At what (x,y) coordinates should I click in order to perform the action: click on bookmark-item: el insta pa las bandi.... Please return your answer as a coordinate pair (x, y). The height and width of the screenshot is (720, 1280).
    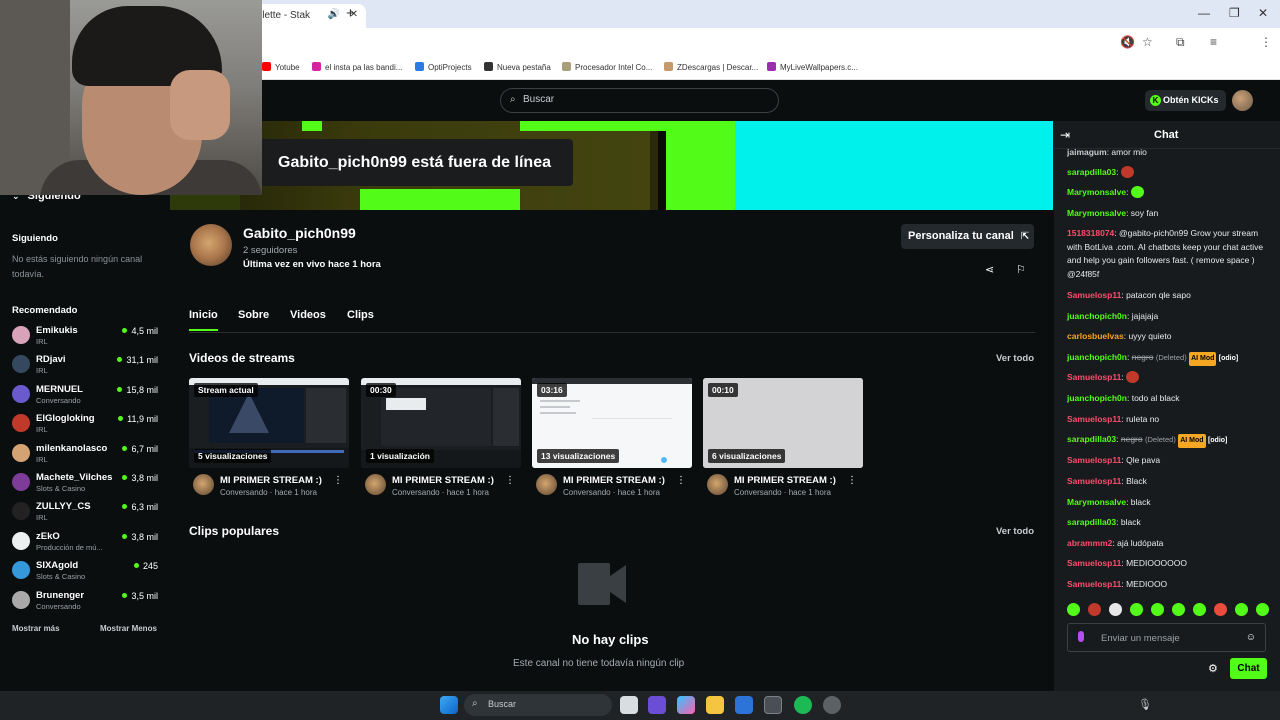
    Looking at the image, I should click on (357, 67).